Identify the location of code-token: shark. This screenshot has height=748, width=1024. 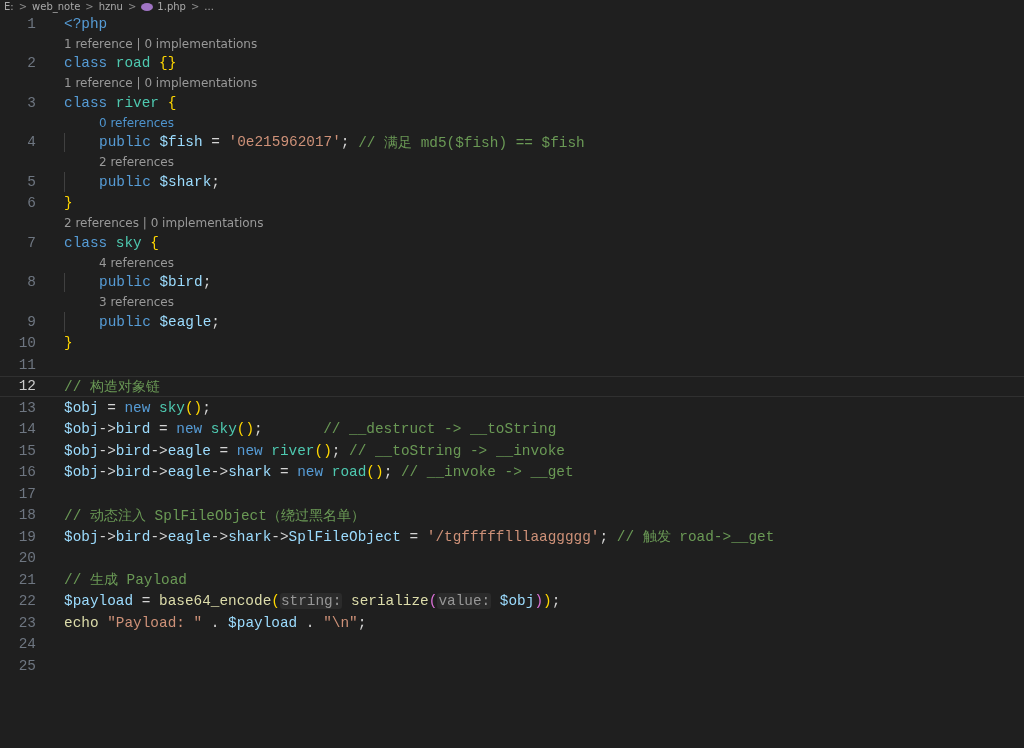
(250, 472).